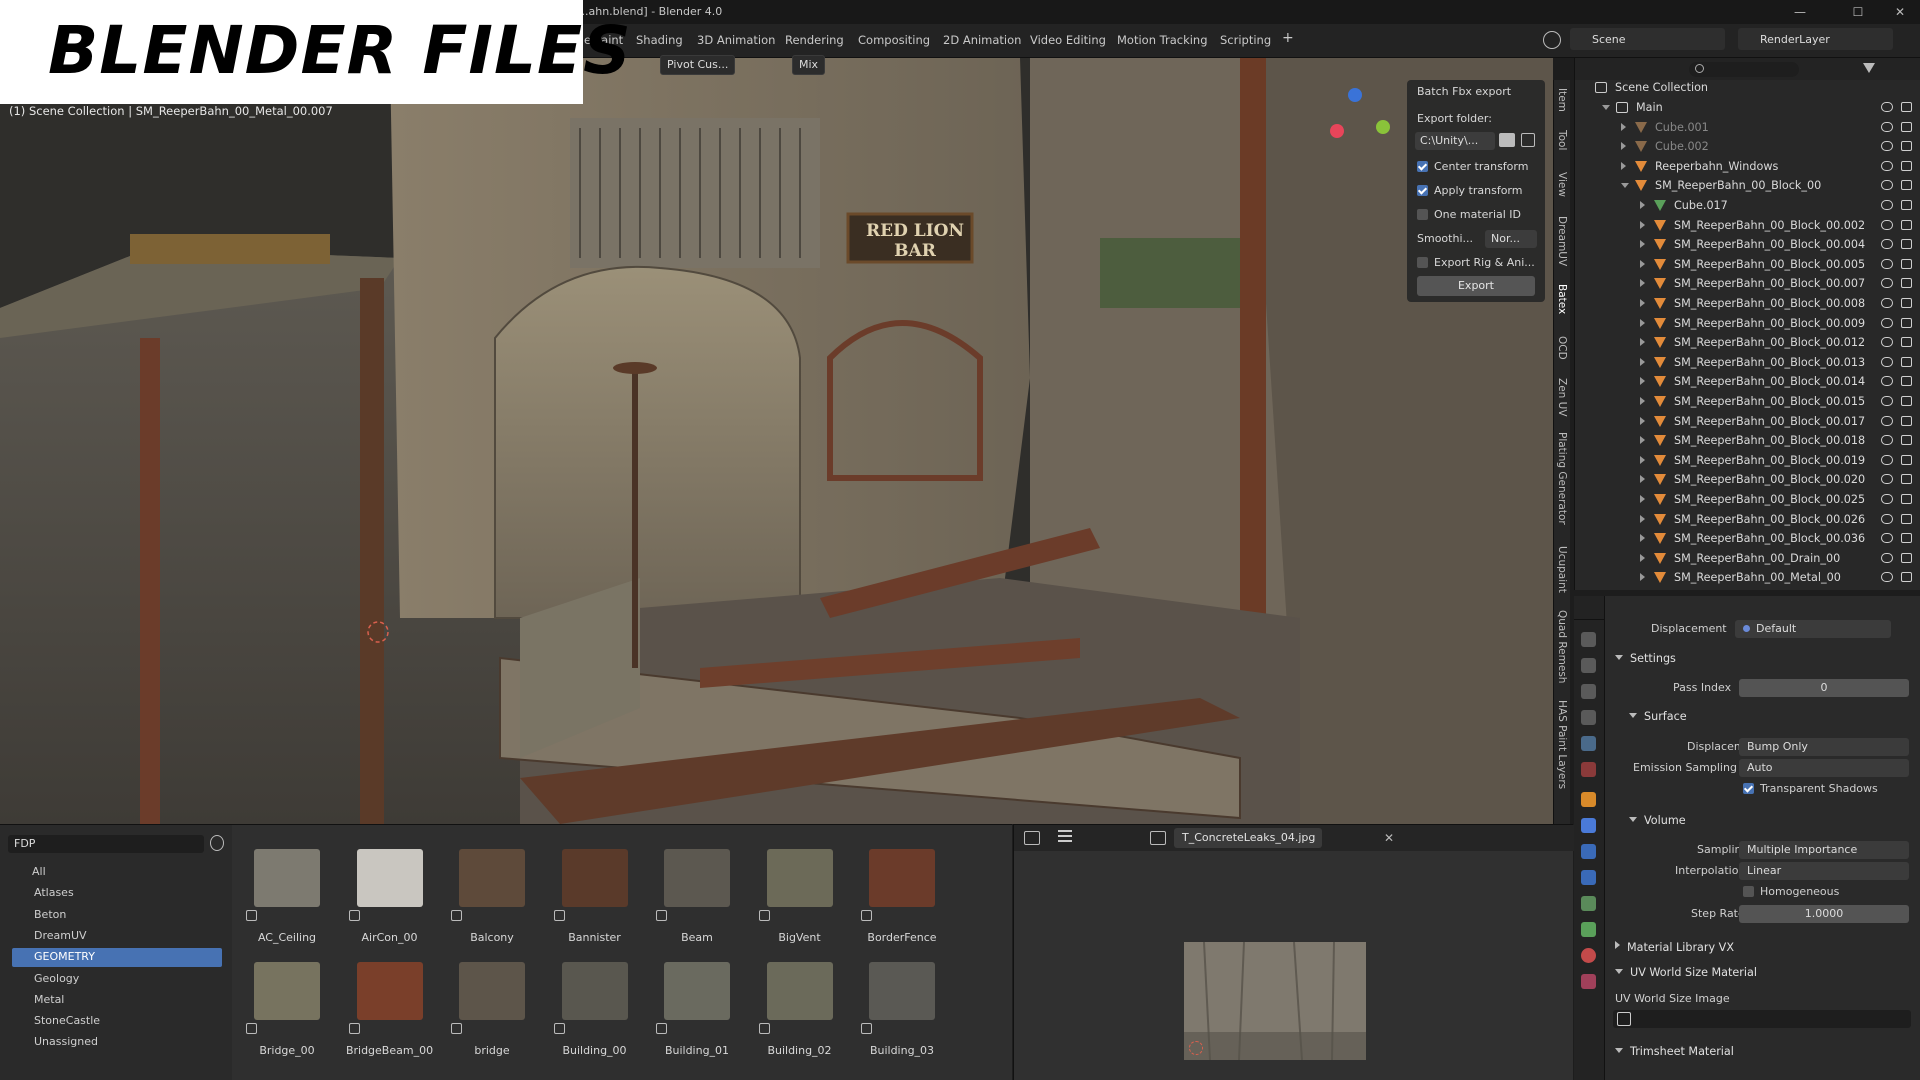  What do you see at coordinates (1747, 186) in the screenshot?
I see `outliner-row: SM_ReeperBahn_00_Block_00` at bounding box center [1747, 186].